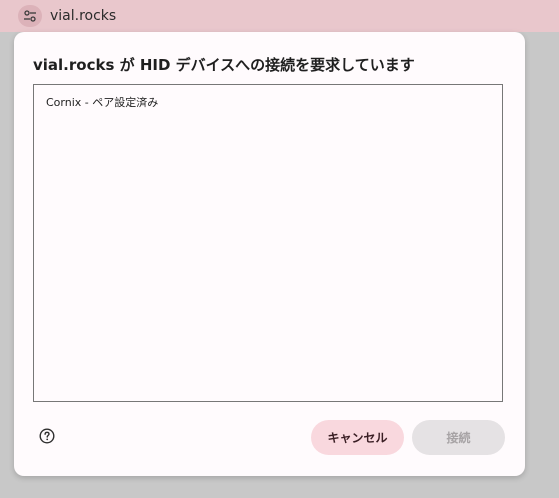 The image size is (559, 498). What do you see at coordinates (279, 16) in the screenshot?
I see `address-bar: vial.rocks` at bounding box center [279, 16].